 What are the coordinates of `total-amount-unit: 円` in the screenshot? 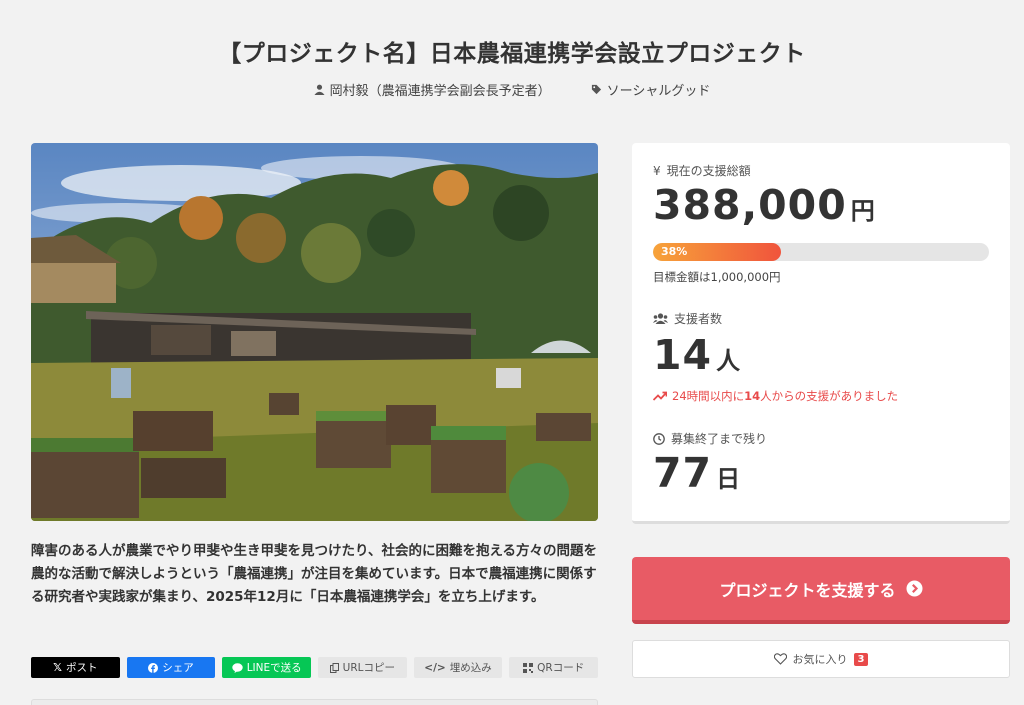 It's located at (862, 211).